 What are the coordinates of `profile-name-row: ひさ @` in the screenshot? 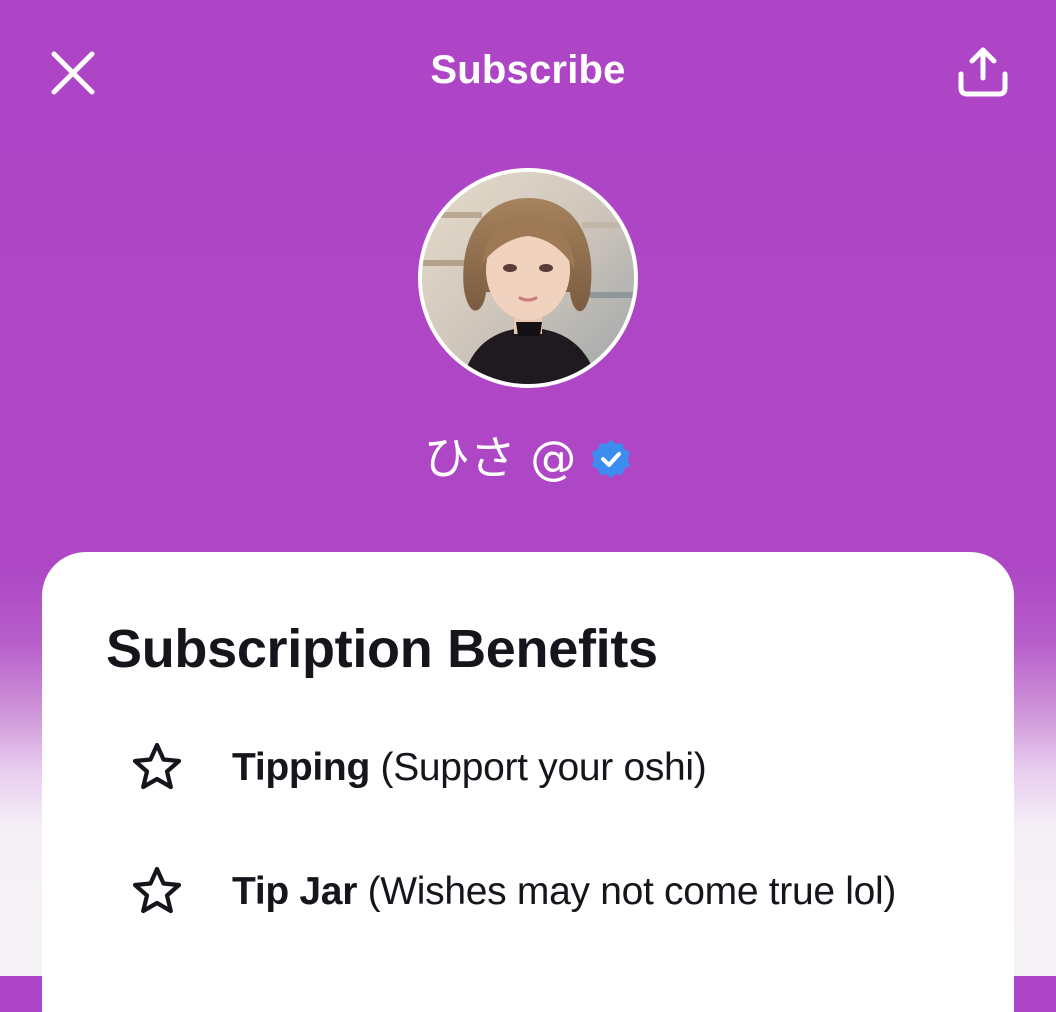 It's located at (528, 458).